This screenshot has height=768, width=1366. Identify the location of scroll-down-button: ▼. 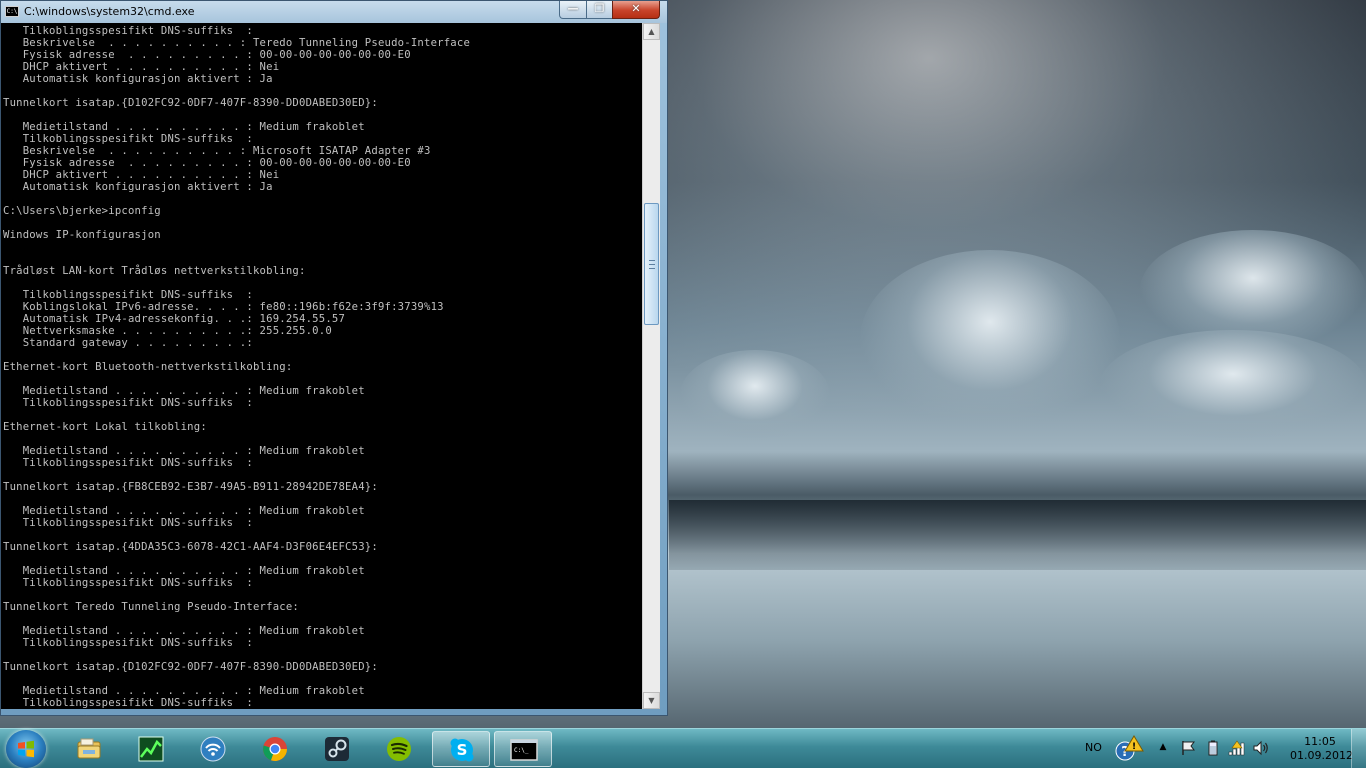
(651, 700).